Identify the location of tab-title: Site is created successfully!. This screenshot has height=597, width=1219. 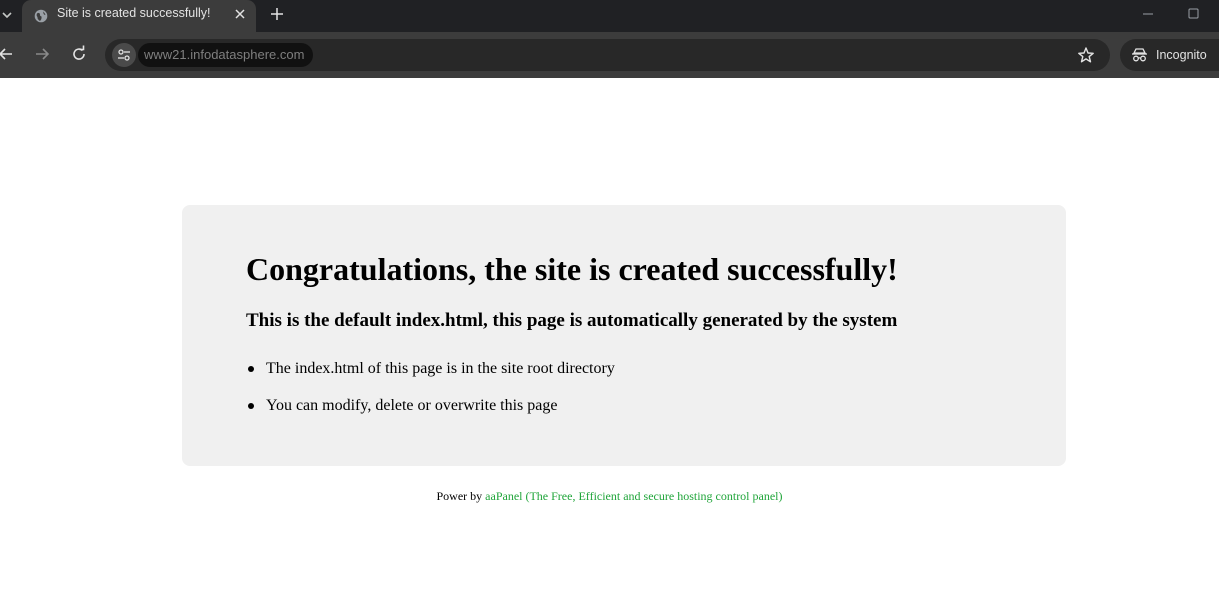
(134, 13).